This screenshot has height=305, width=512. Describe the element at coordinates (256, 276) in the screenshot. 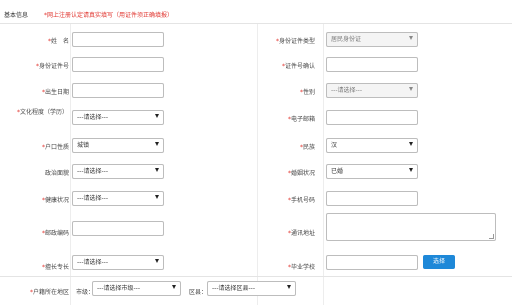

I see `row-divider` at that location.